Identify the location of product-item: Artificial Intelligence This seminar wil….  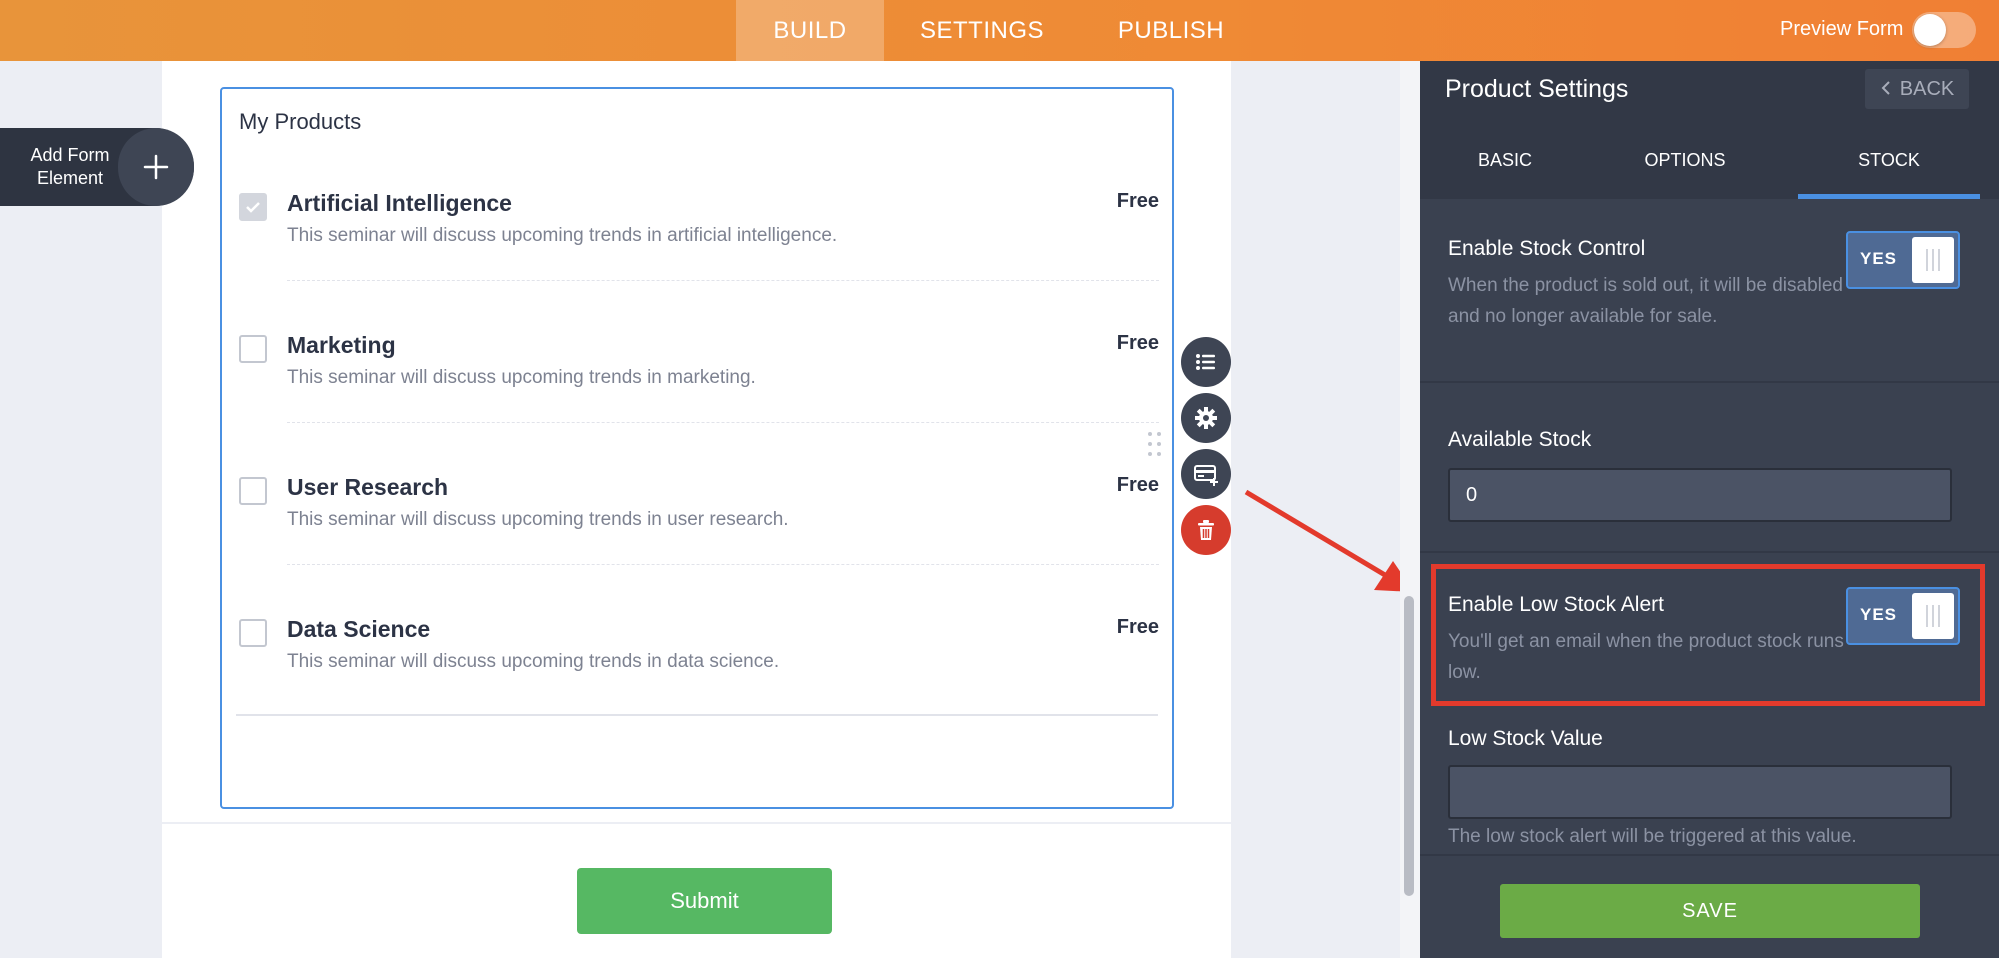
(699, 256).